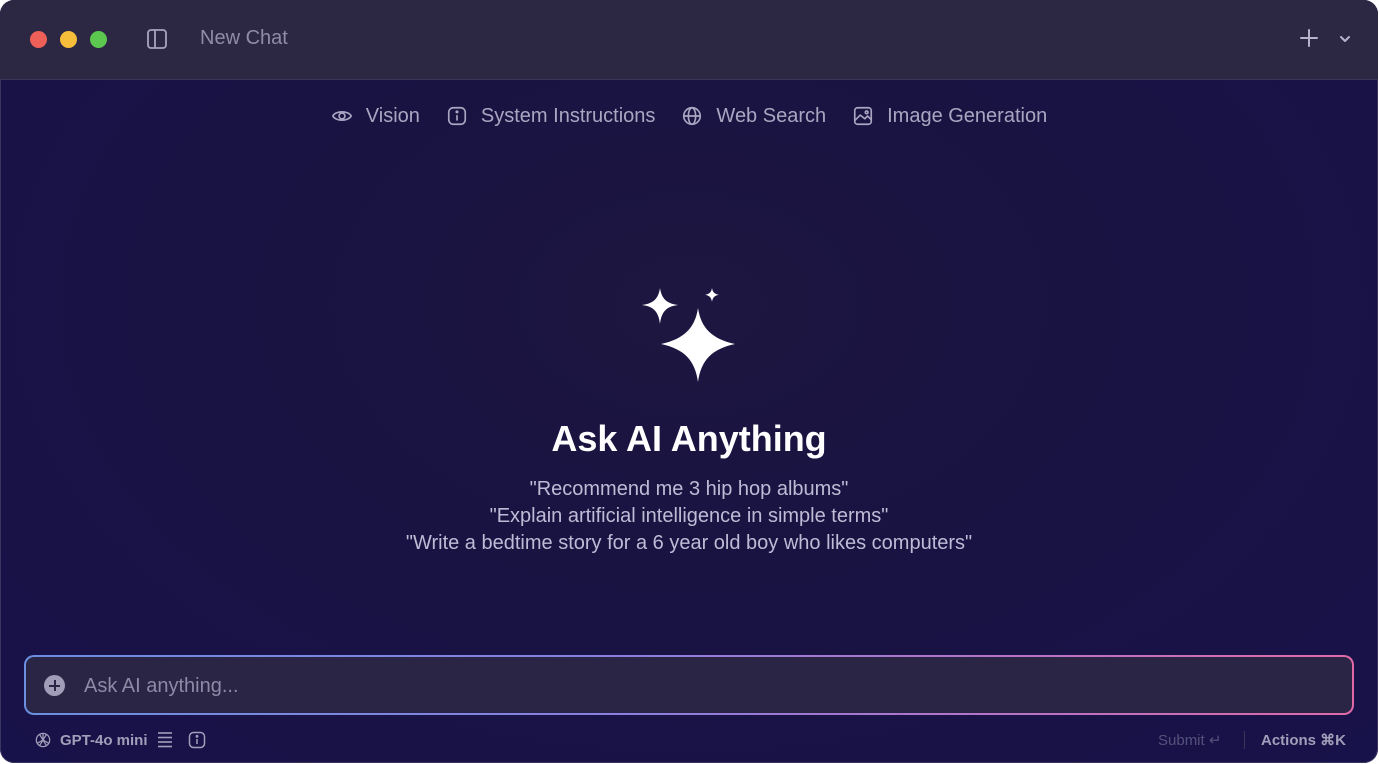 This screenshot has height=764, width=1379. I want to click on info-icon, so click(456, 116).